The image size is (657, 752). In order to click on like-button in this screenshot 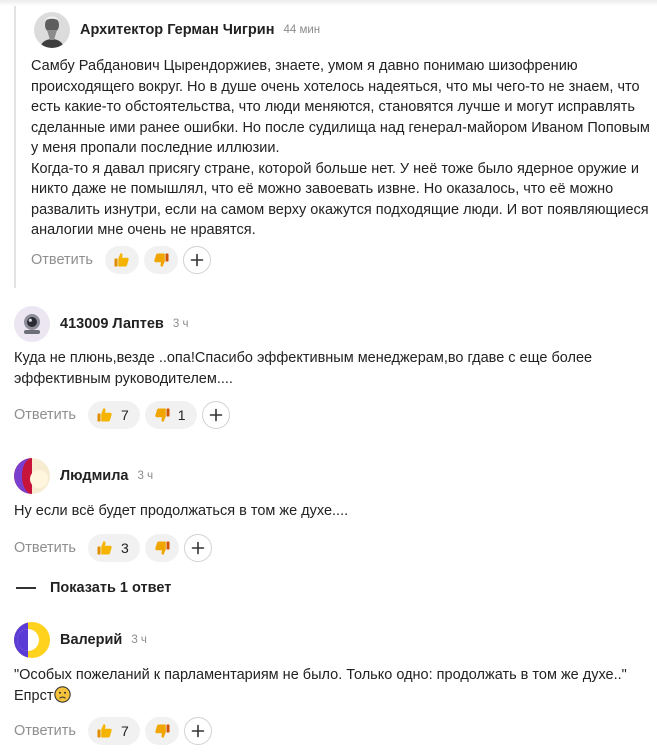, I will do `click(121, 260)`.